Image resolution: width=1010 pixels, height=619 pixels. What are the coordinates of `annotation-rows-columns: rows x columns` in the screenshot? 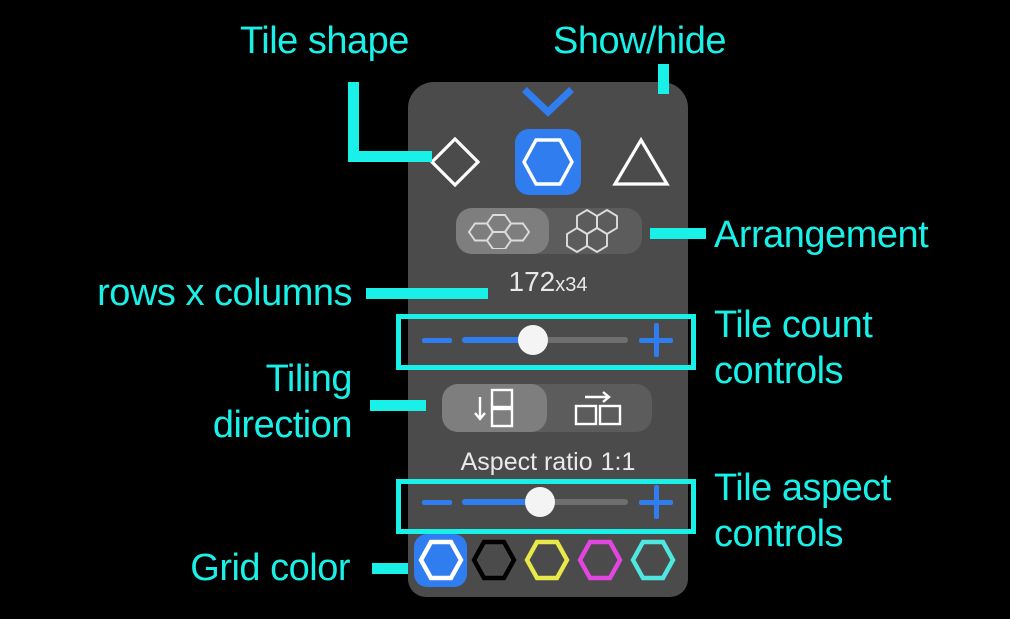 It's located at (224, 293).